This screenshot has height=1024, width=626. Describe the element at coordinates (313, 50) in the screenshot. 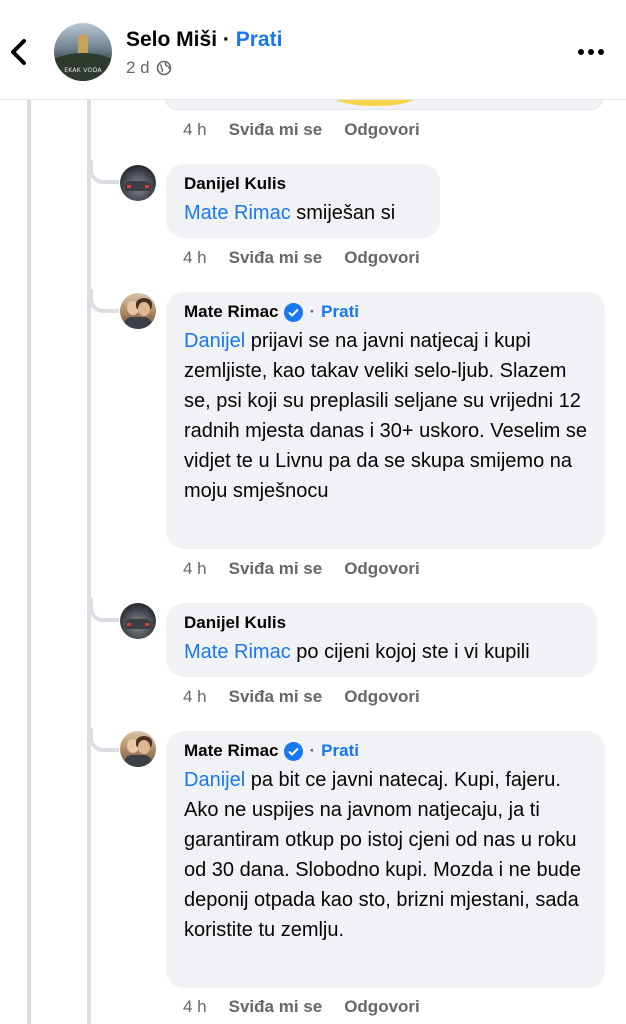

I see `post-header: EKAK VODA Selo Miši · Prati 2 d` at that location.